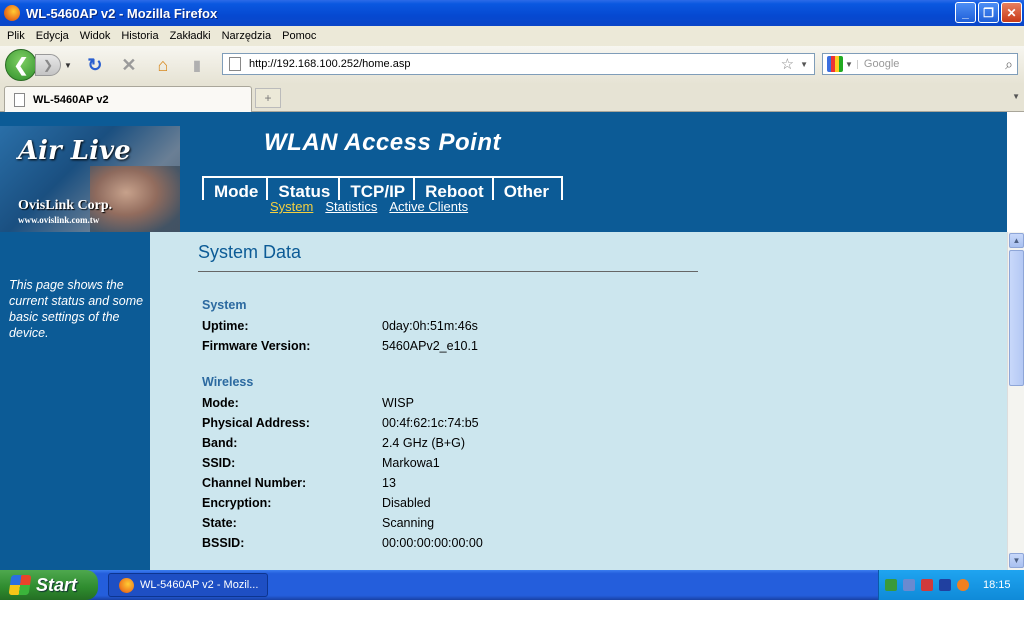 This screenshot has height=634, width=1024. Describe the element at coordinates (163, 65) in the screenshot. I see `home-icon: ⌂` at that location.